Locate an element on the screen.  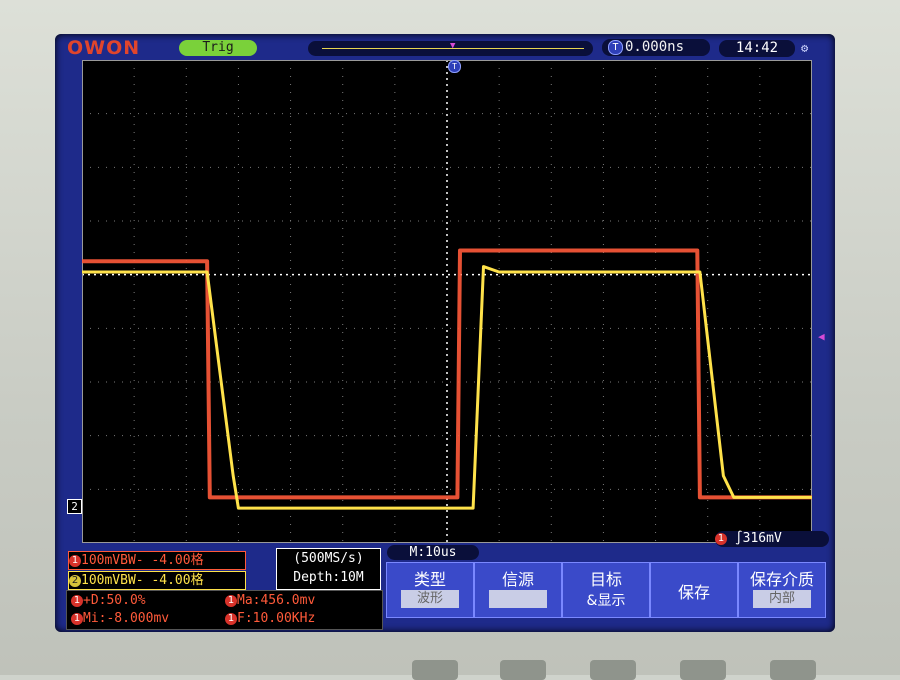
channel2-badge: 2 is located at coordinates (75, 580).